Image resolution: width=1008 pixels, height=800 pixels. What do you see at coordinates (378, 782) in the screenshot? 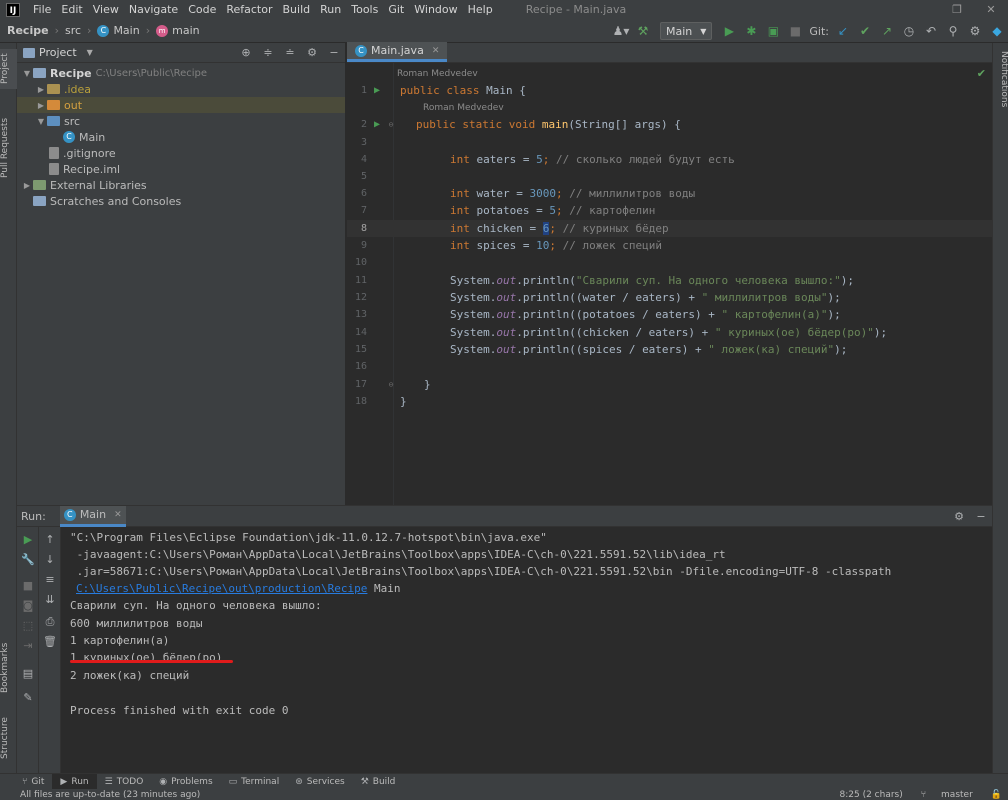
I see `tool-tab-build: ⚒ Build` at bounding box center [378, 782].